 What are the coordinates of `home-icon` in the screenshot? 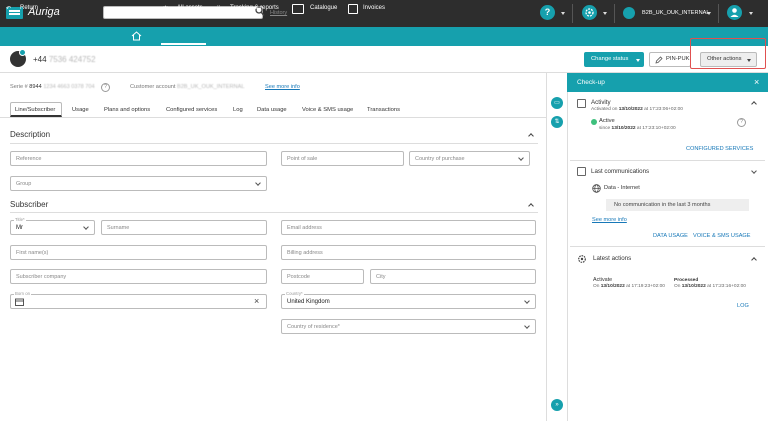 It's located at (136, 36).